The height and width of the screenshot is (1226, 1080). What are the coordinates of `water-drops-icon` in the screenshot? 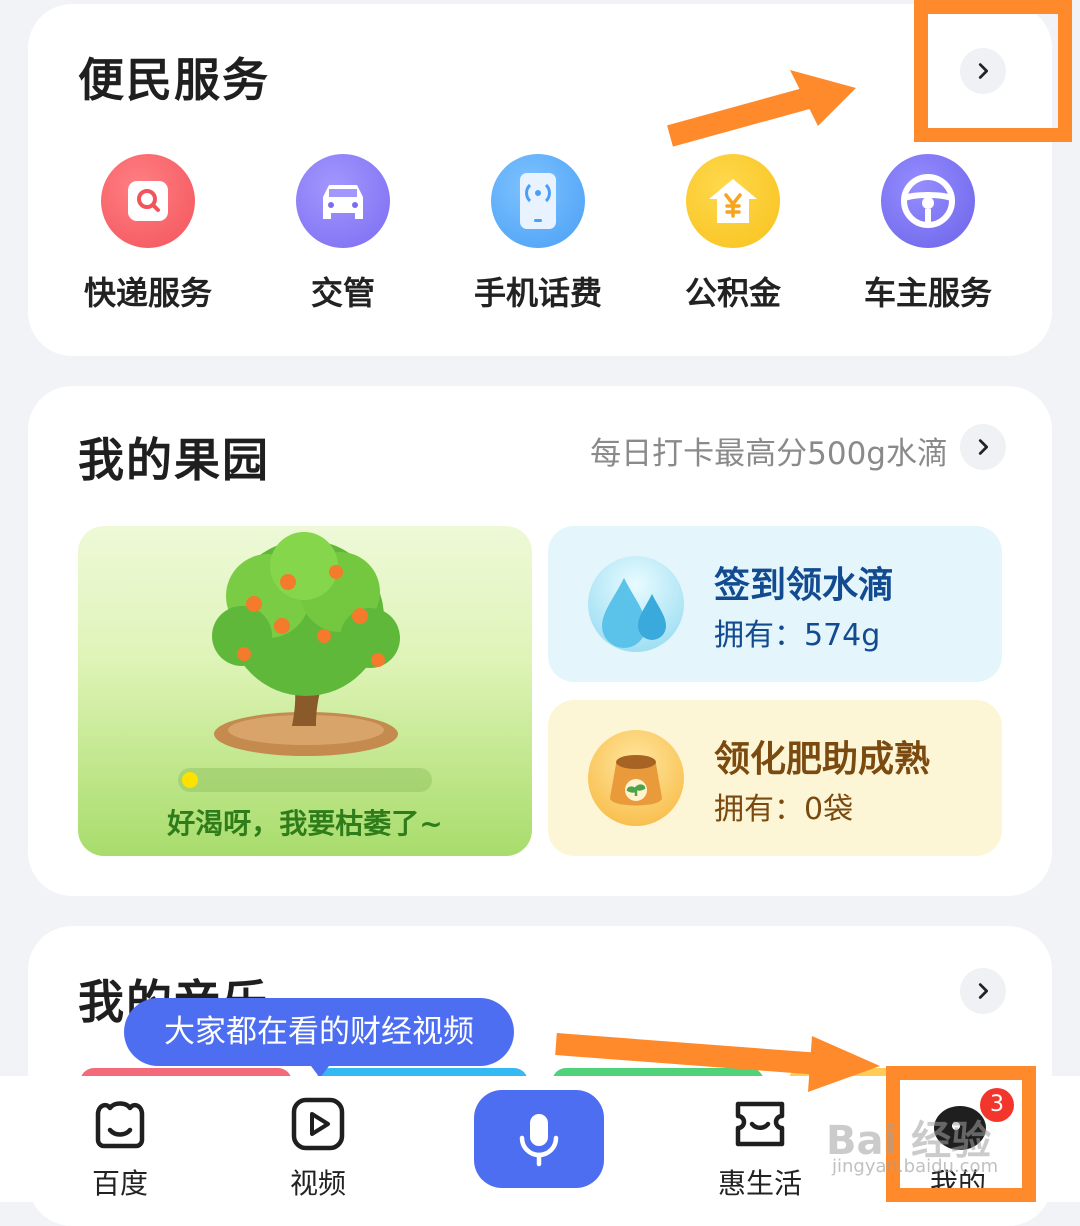 It's located at (636, 604).